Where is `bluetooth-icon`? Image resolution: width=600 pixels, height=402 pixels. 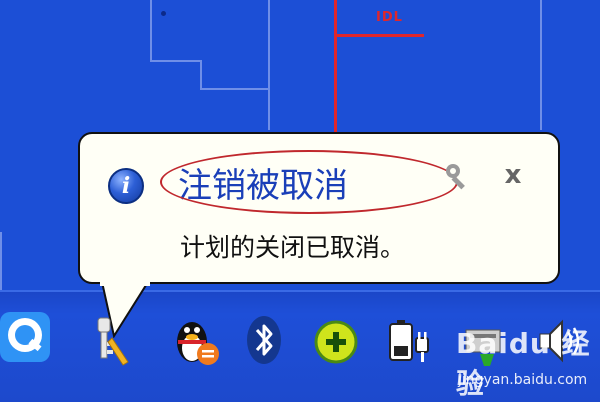
bluetooth-icon is located at coordinates (265, 340).